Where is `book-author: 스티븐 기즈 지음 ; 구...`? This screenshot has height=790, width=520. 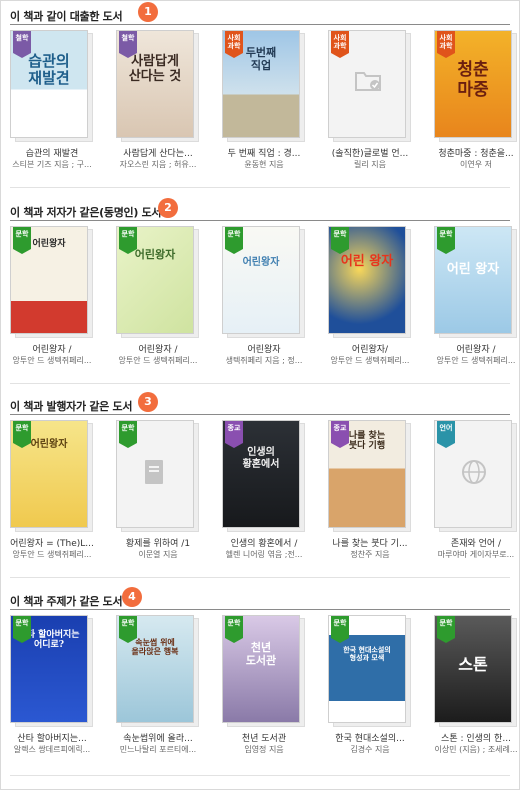
book-author: 스티븐 기즈 지음 ; 구... is located at coordinates (52, 164).